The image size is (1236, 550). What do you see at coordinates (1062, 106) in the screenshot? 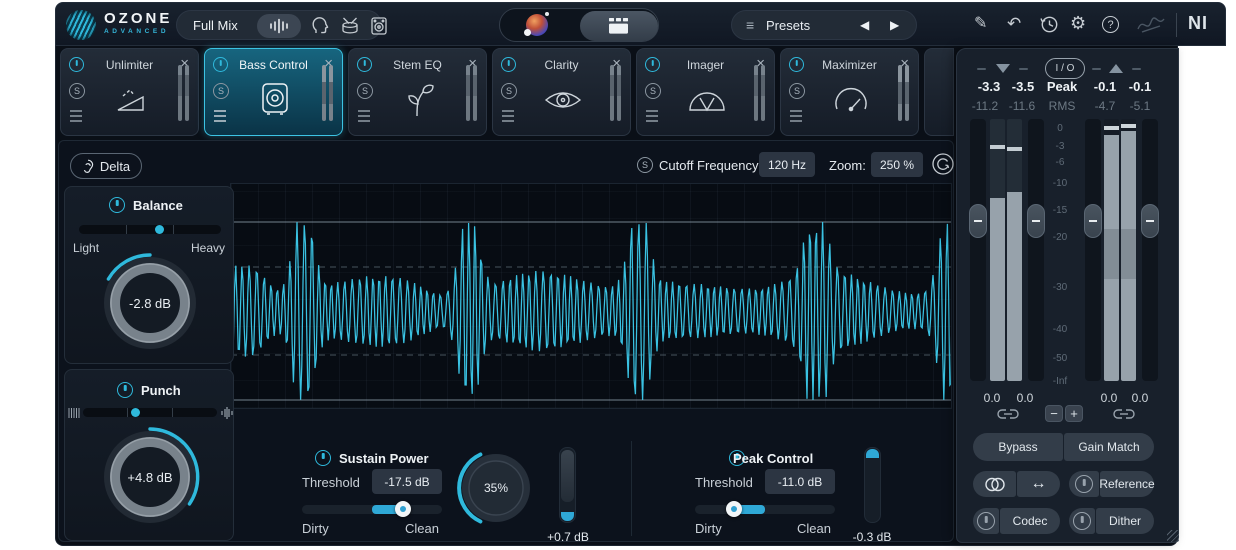
I see `rms-label: RMS` at bounding box center [1062, 106].